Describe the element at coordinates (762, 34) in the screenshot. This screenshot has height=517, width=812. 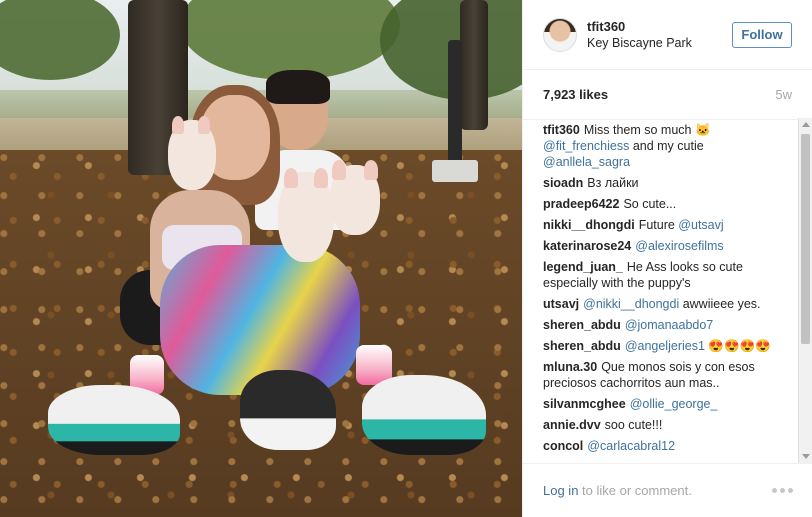
I see `follow-button: Follow` at that location.